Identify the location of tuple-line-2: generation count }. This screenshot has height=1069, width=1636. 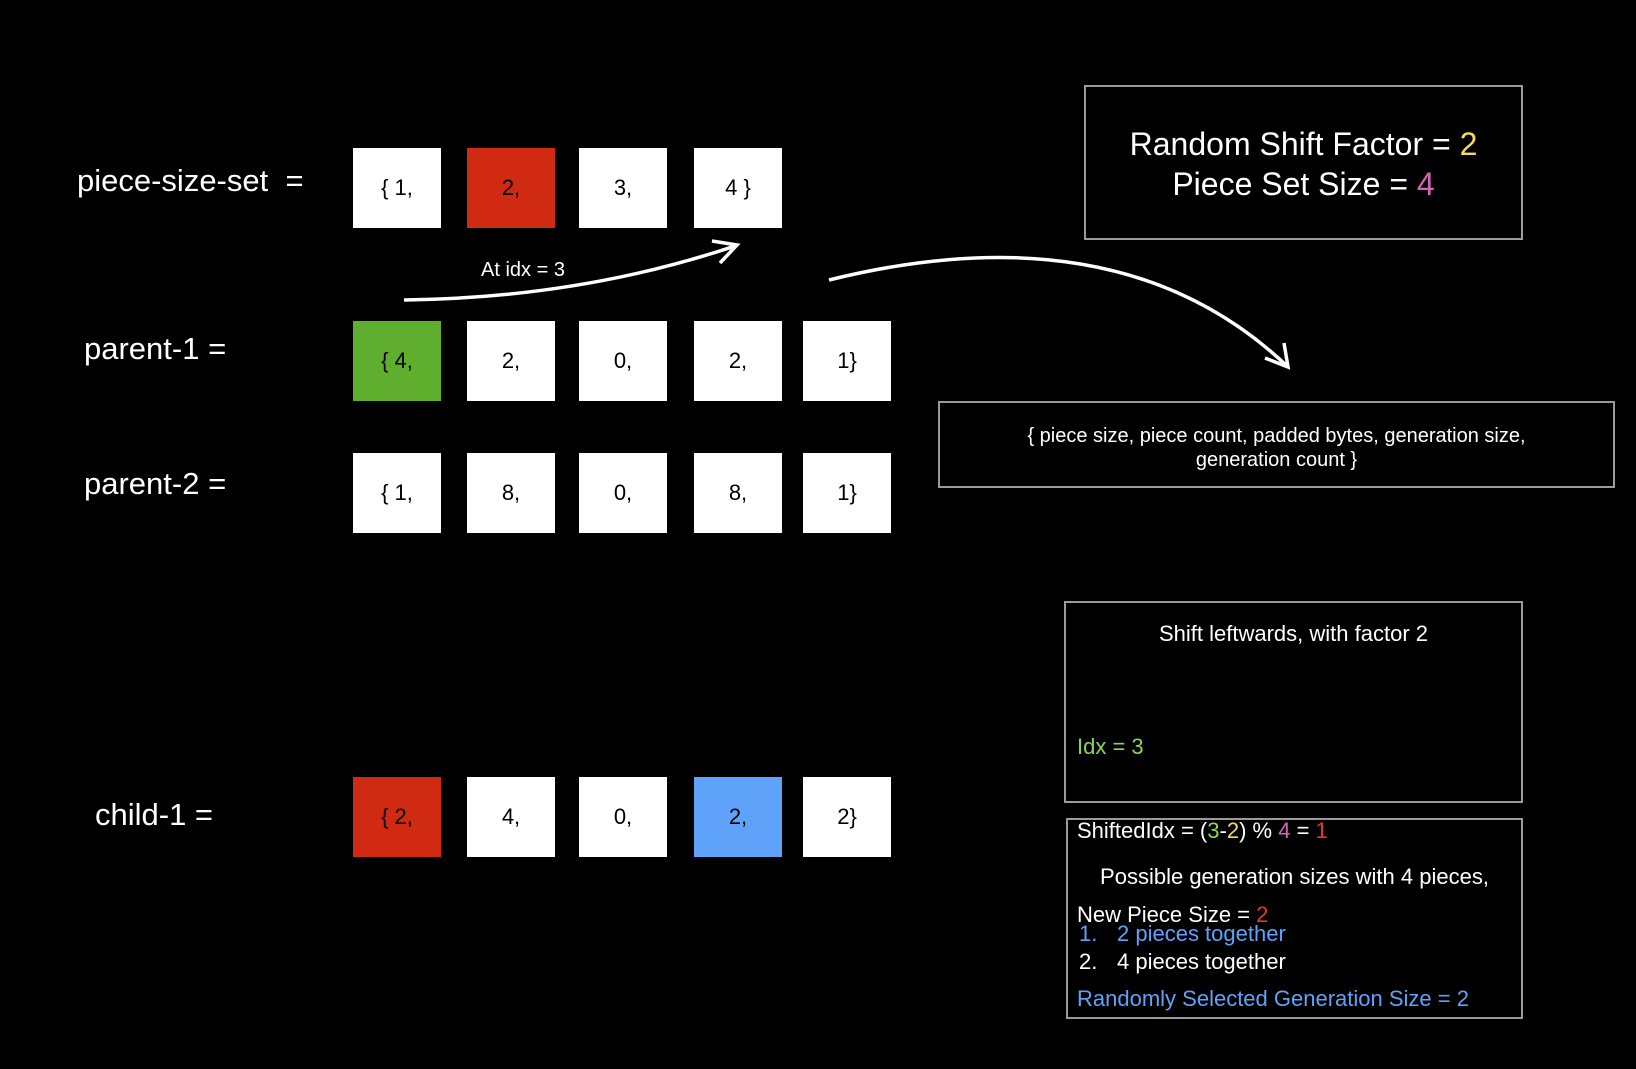
(1276, 460).